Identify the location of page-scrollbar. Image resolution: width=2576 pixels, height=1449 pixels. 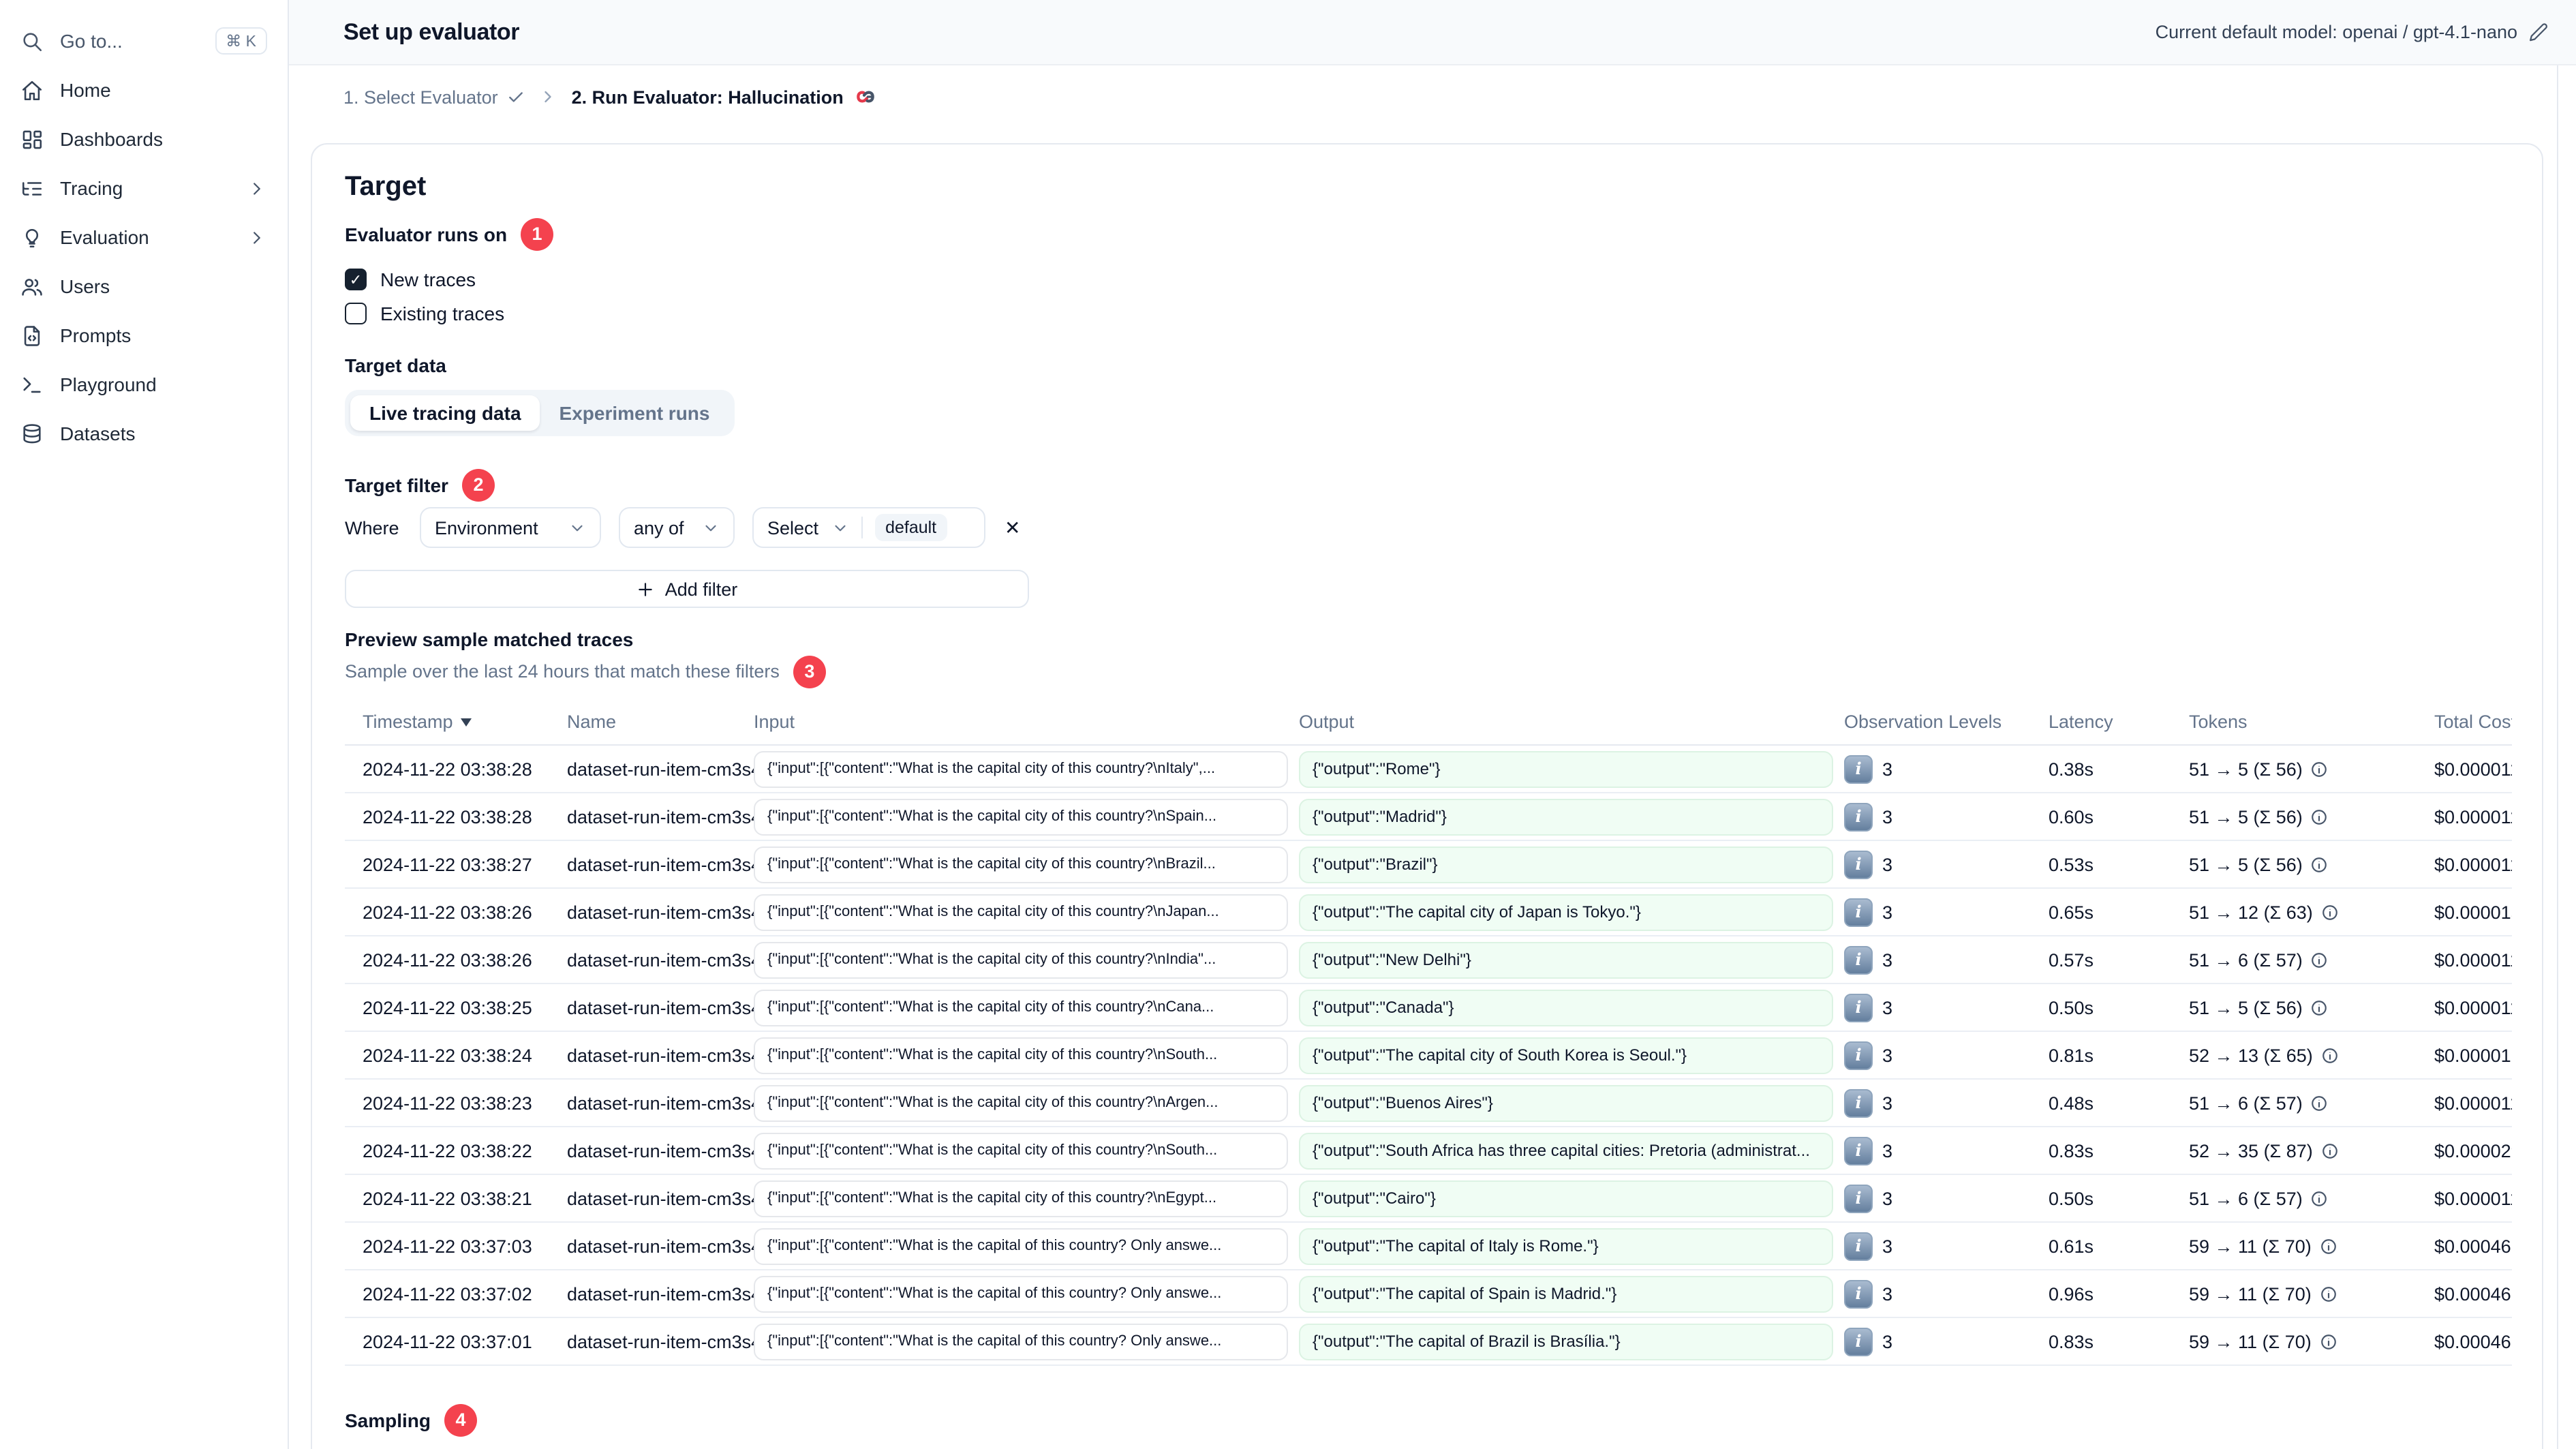
(2566, 757).